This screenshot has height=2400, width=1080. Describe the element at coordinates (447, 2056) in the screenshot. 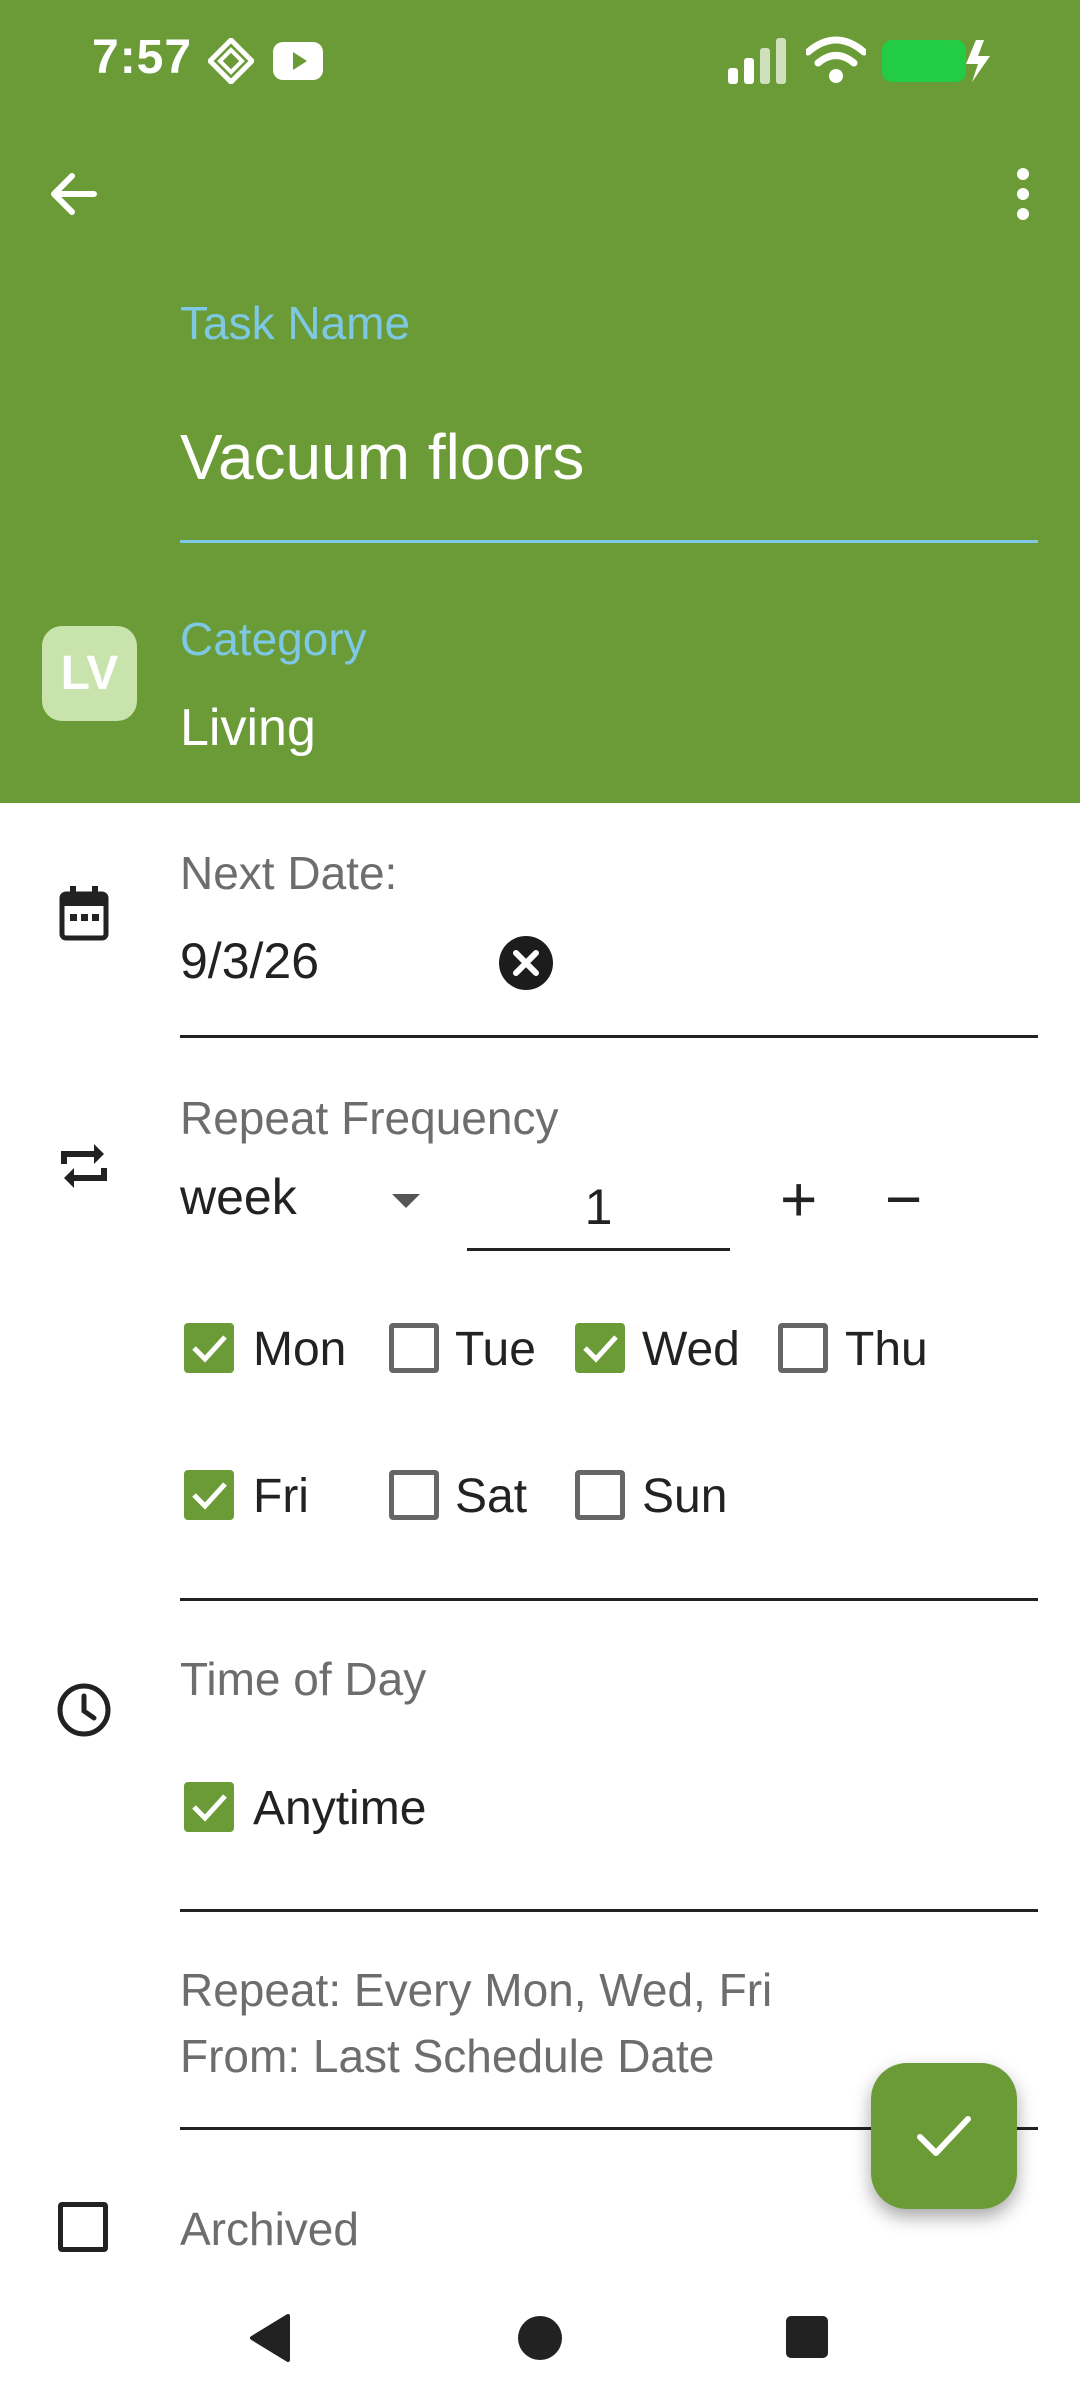

I see `from-summary: From: Last Schedule Date` at that location.